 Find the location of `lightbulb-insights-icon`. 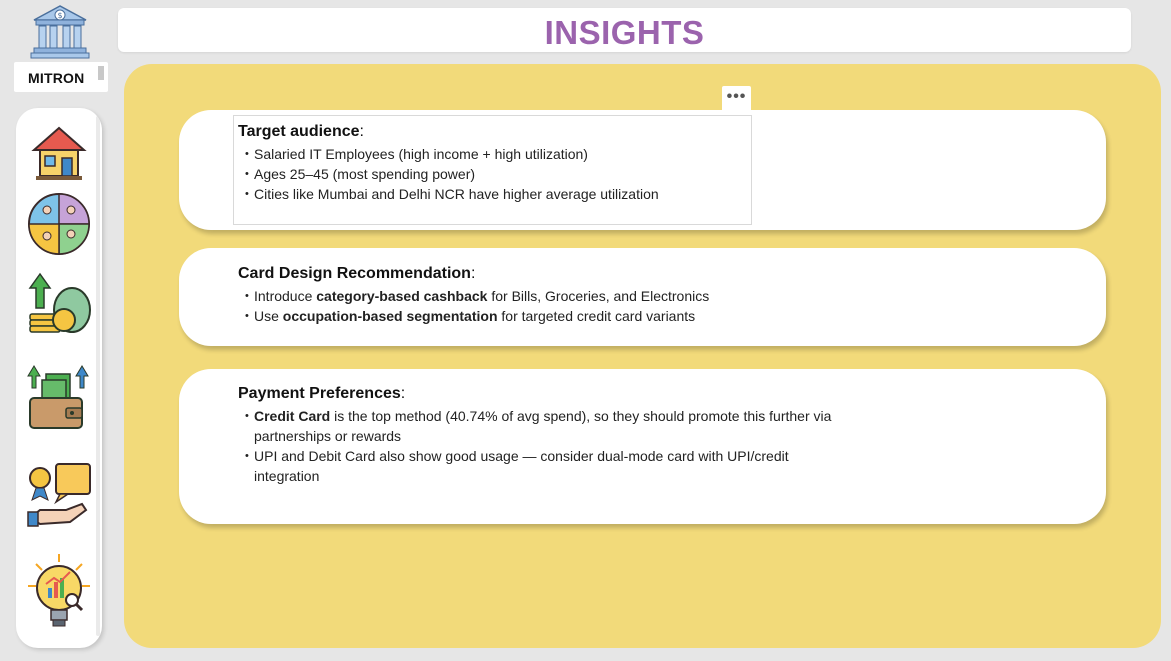

lightbulb-insights-icon is located at coordinates (59, 590).